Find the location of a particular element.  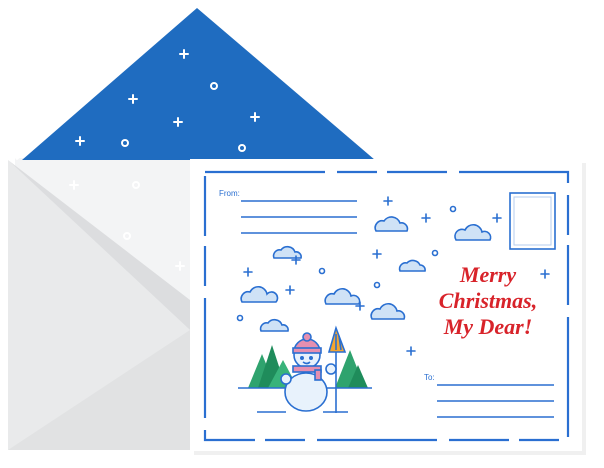

greeting-line-1: Merry is located at coordinates (488, 274).